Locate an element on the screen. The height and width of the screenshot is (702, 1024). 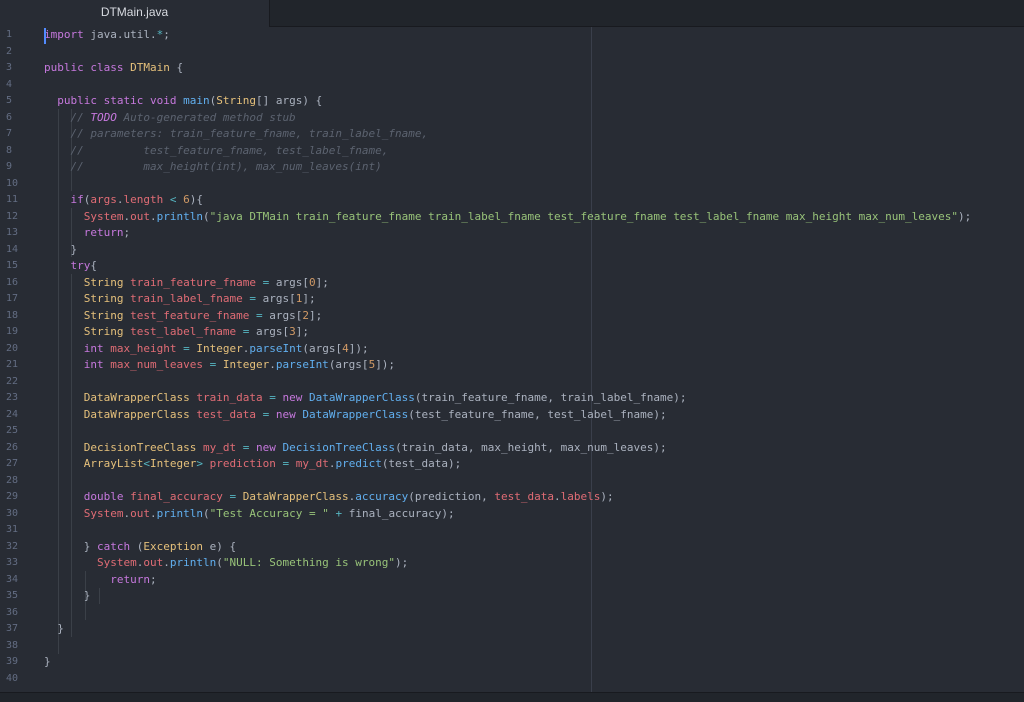
line-number: 7 is located at coordinates (9, 133).